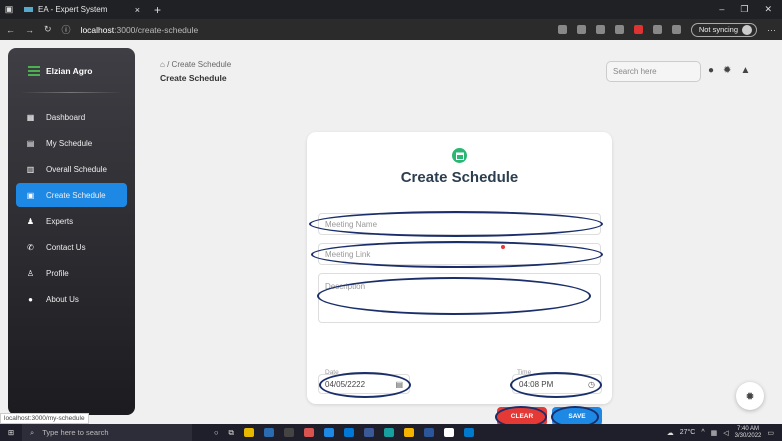 Image resolution: width=782 pixels, height=441 pixels. What do you see at coordinates (448, 432) in the screenshot?
I see `github-icon` at bounding box center [448, 432].